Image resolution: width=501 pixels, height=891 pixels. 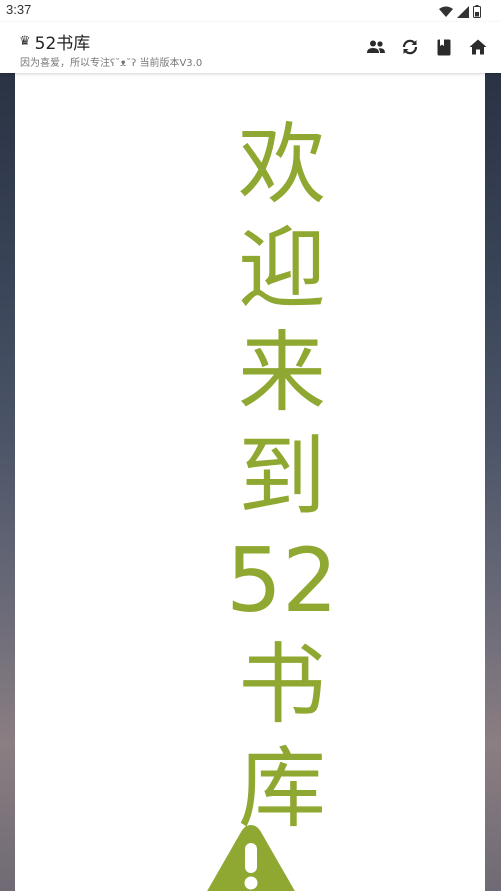 I want to click on people-icon, so click(x=376, y=46).